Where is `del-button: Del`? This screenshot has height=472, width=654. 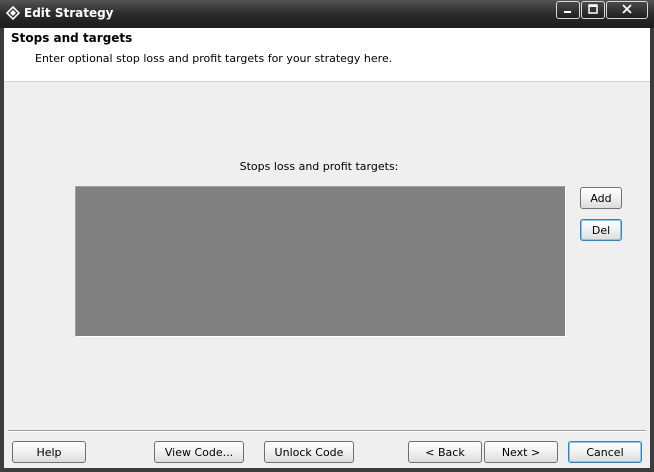 del-button: Del is located at coordinates (601, 230).